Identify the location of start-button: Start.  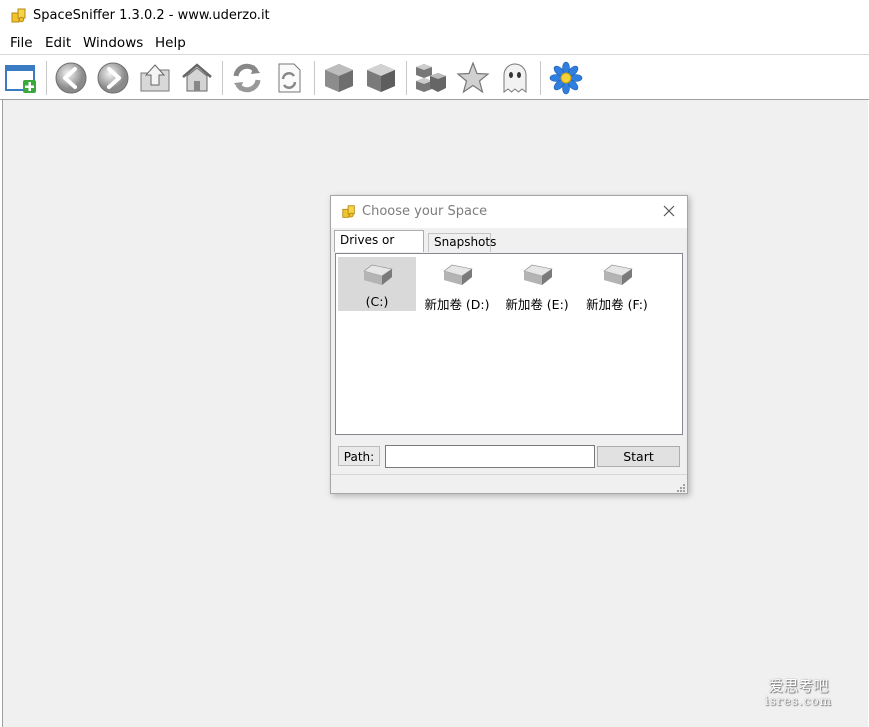
(638, 456).